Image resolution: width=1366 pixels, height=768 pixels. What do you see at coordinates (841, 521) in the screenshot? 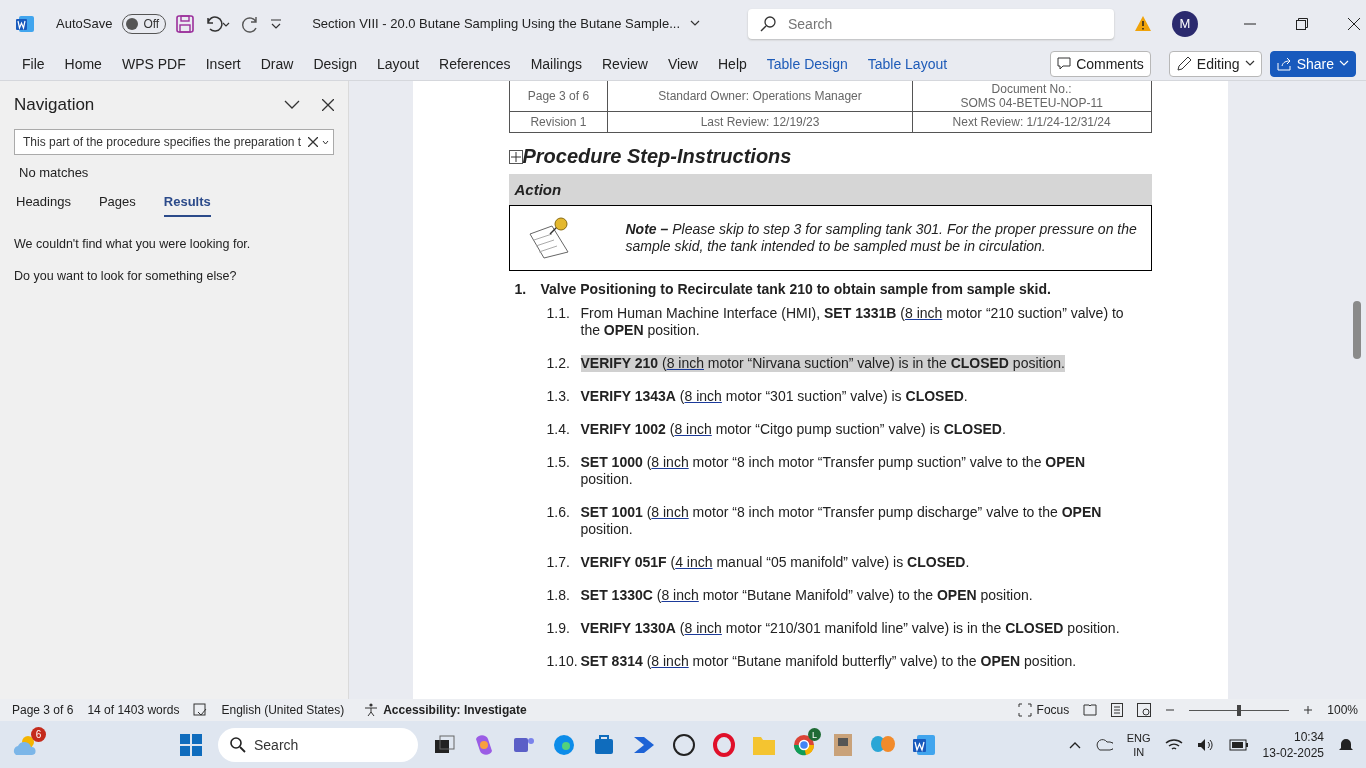
I see `substep-text: SET 1001 (8 inch motor “8 inch motor “Transfer pump discharge” valve to the OPEN position.` at bounding box center [841, 521].